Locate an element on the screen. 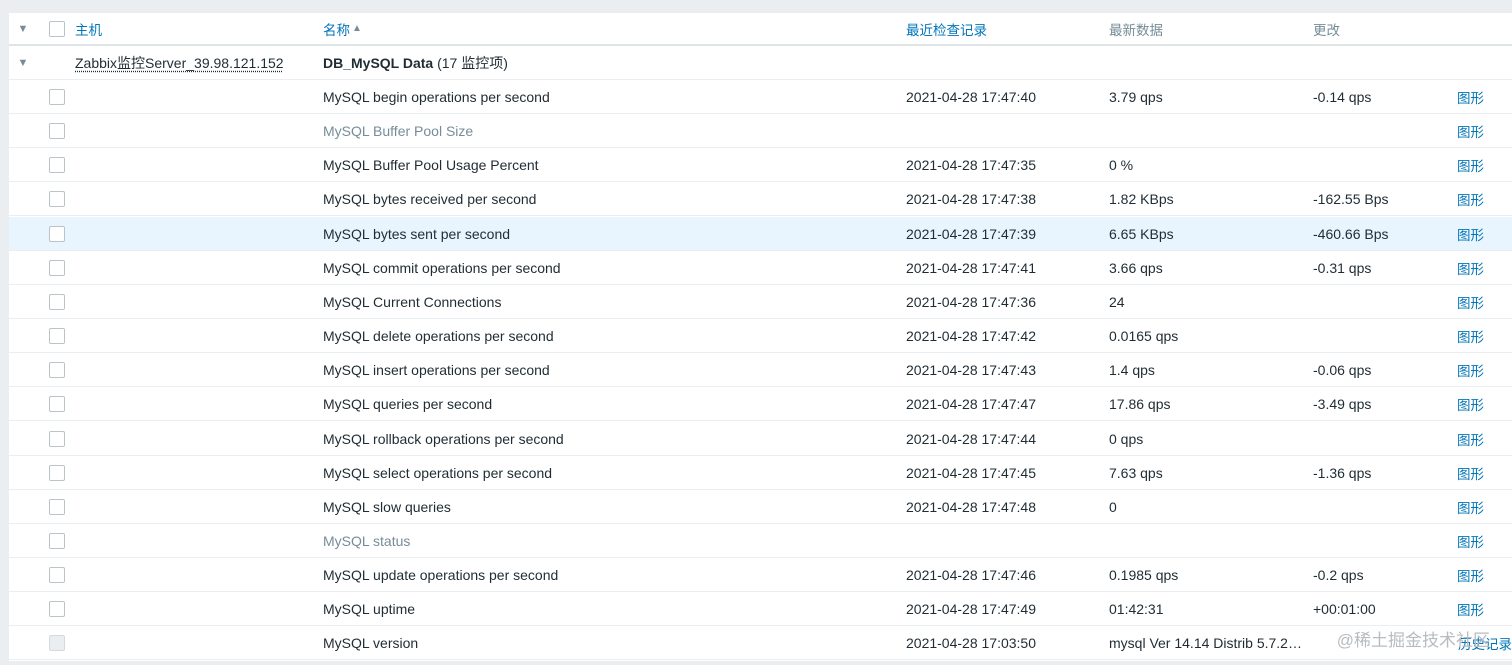 The width and height of the screenshot is (1512, 665). item-last-check: 2021-04-28 17:47:36 is located at coordinates (971, 301).